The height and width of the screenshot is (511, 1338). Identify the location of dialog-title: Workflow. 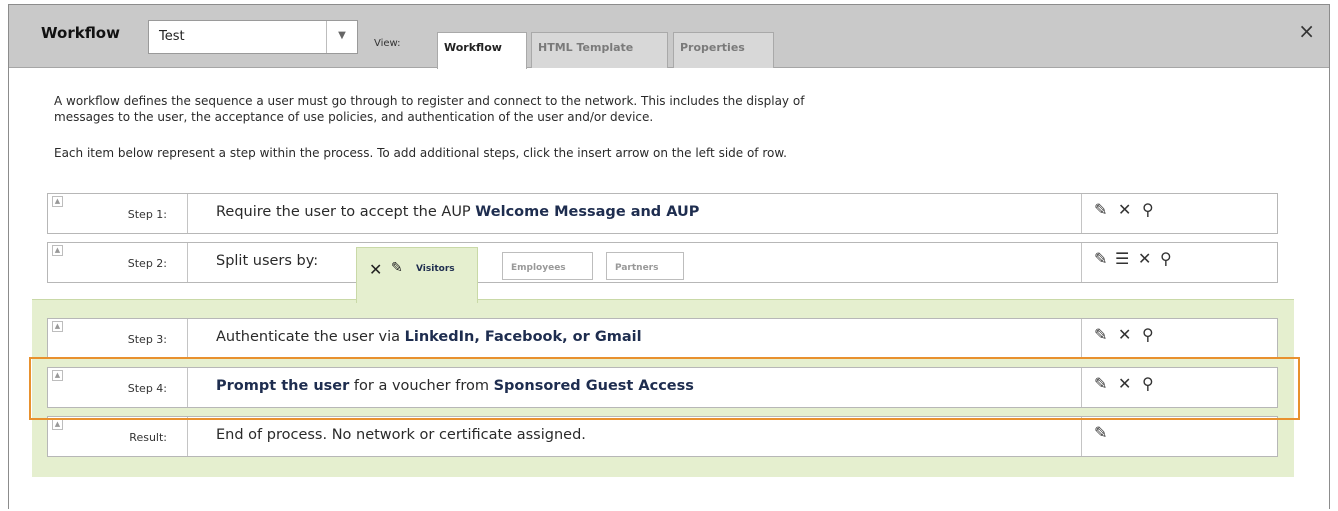
(80, 33).